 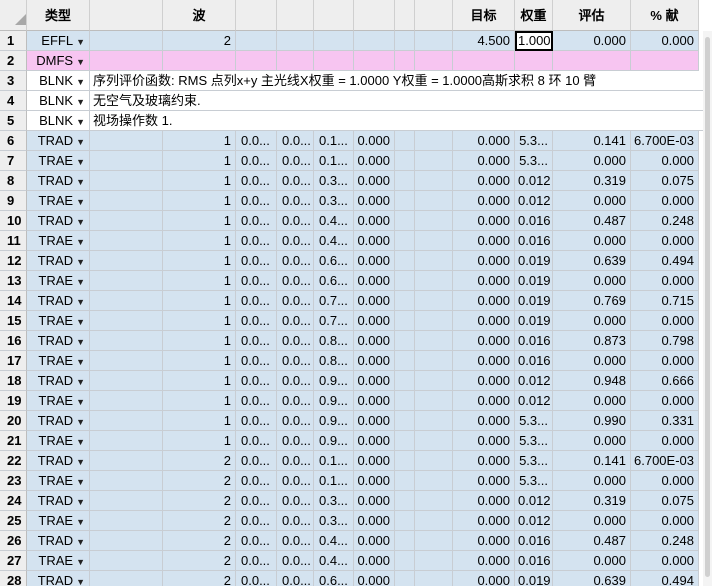 I want to click on row-number: 24, so click(x=13, y=501).